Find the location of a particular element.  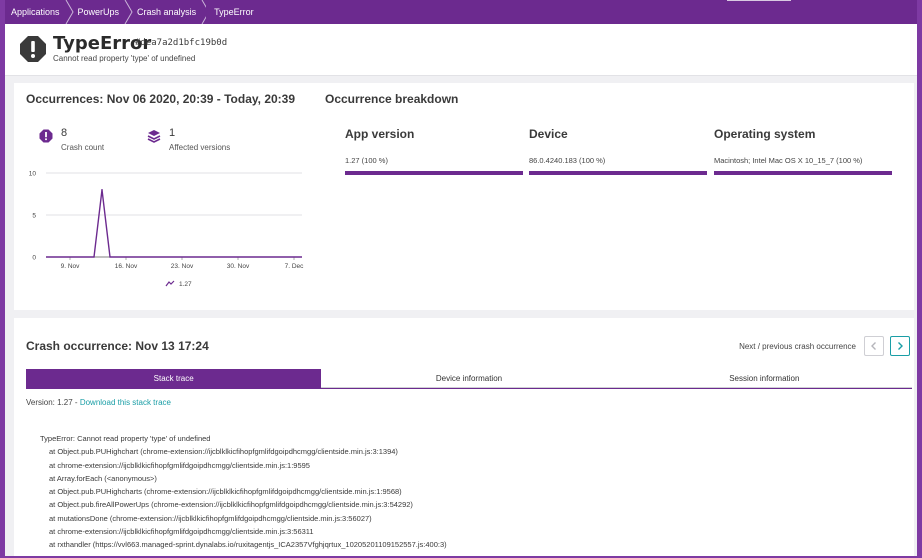

breakdown-value: 86.0.4240.183 (100 %) is located at coordinates (567, 160).